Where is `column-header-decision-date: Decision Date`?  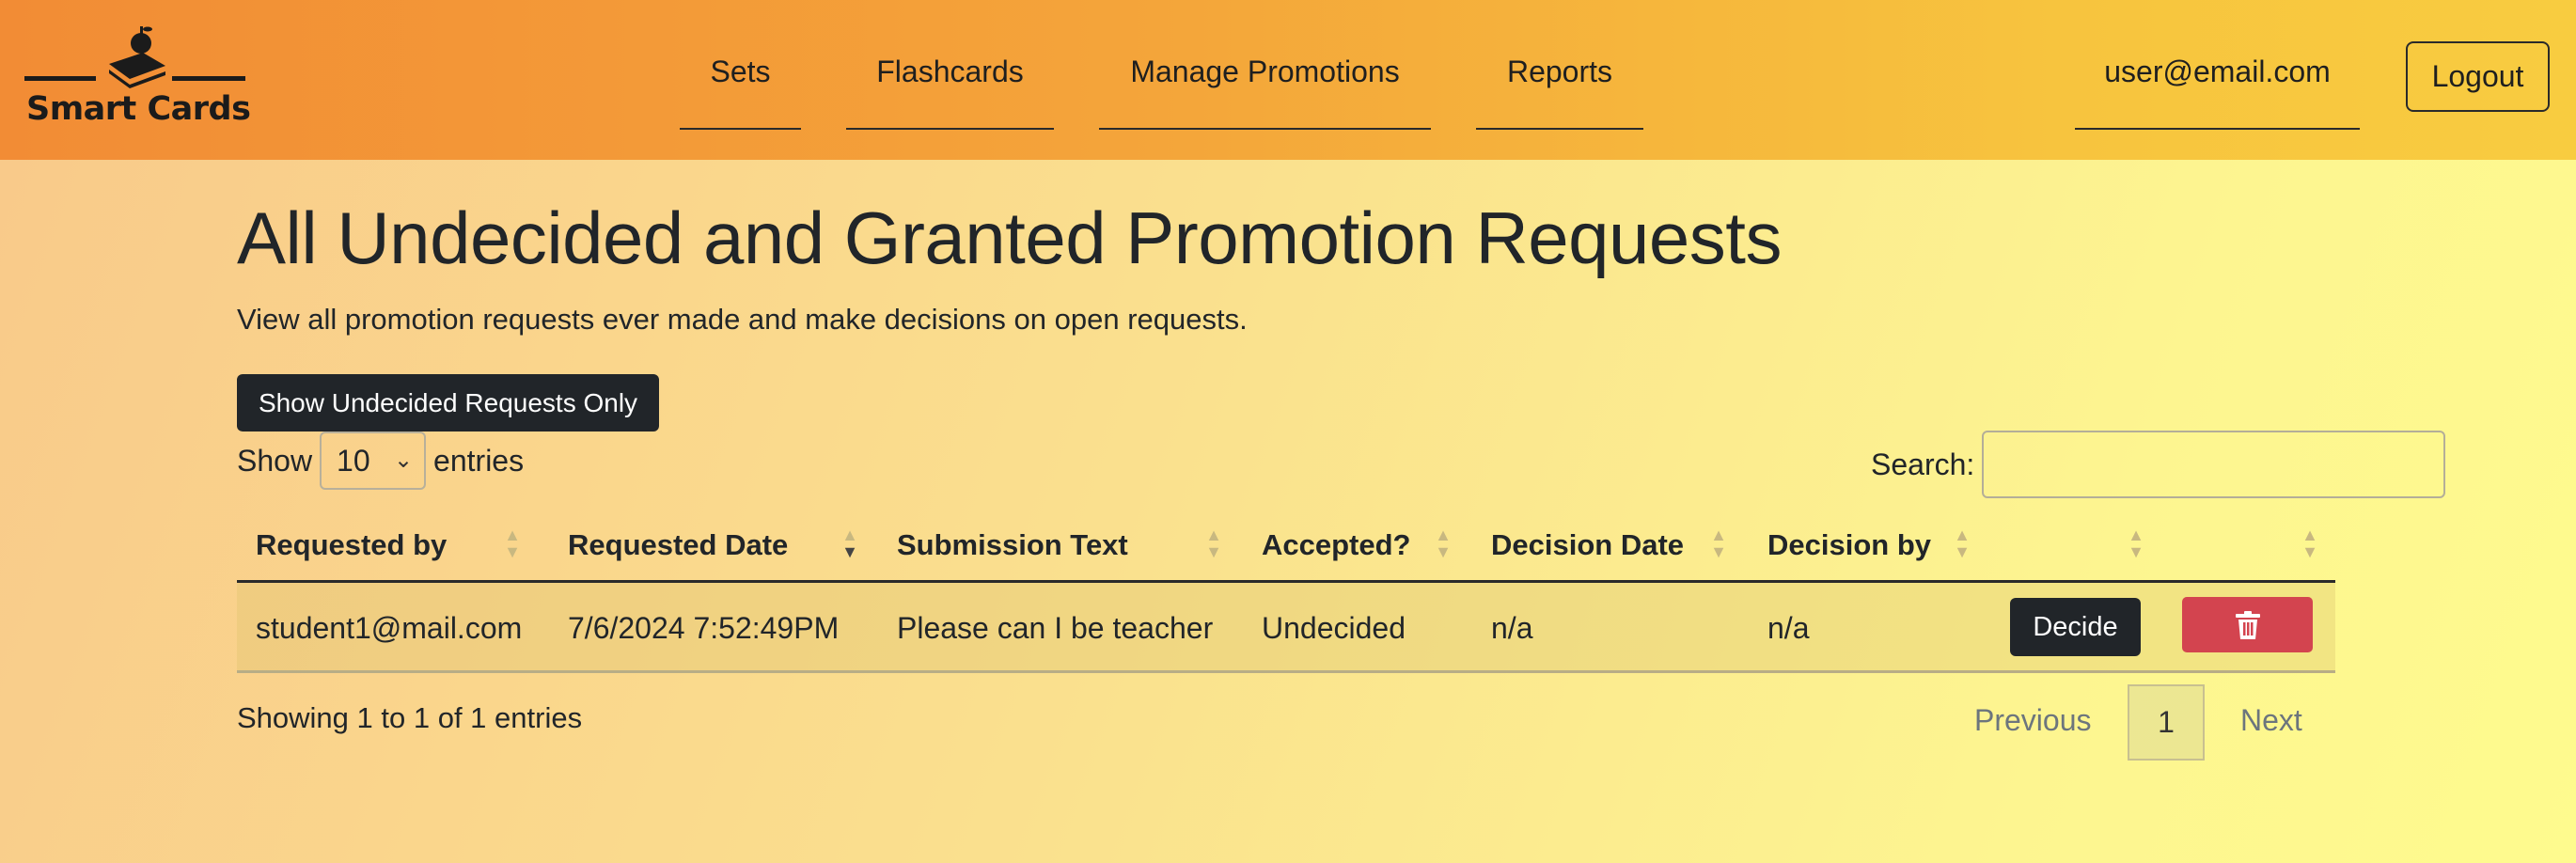
column-header-decision-date: Decision Date is located at coordinates (1588, 545).